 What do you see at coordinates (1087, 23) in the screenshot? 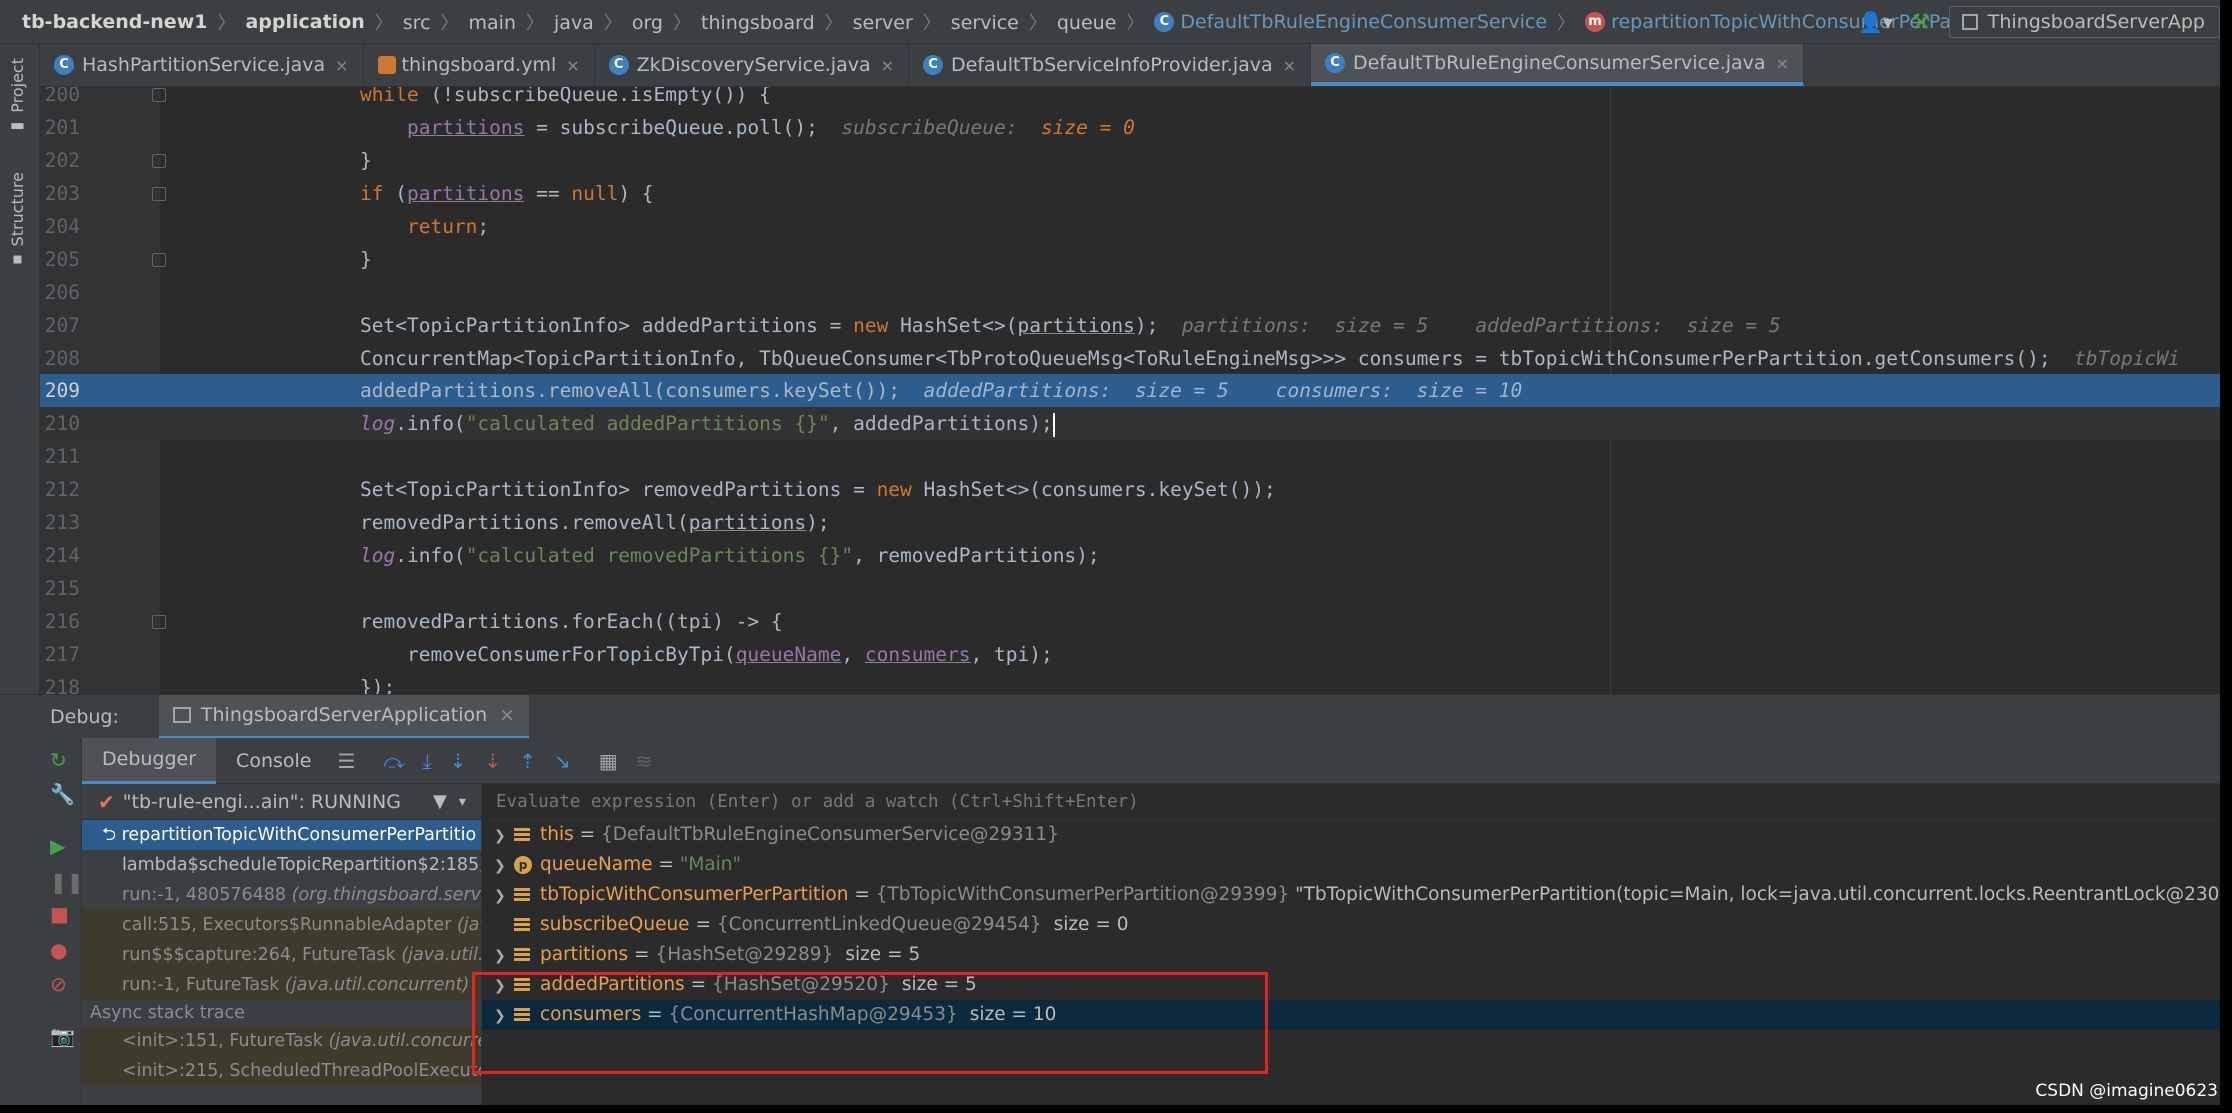
I see `breadcrumb-item: queue` at bounding box center [1087, 23].